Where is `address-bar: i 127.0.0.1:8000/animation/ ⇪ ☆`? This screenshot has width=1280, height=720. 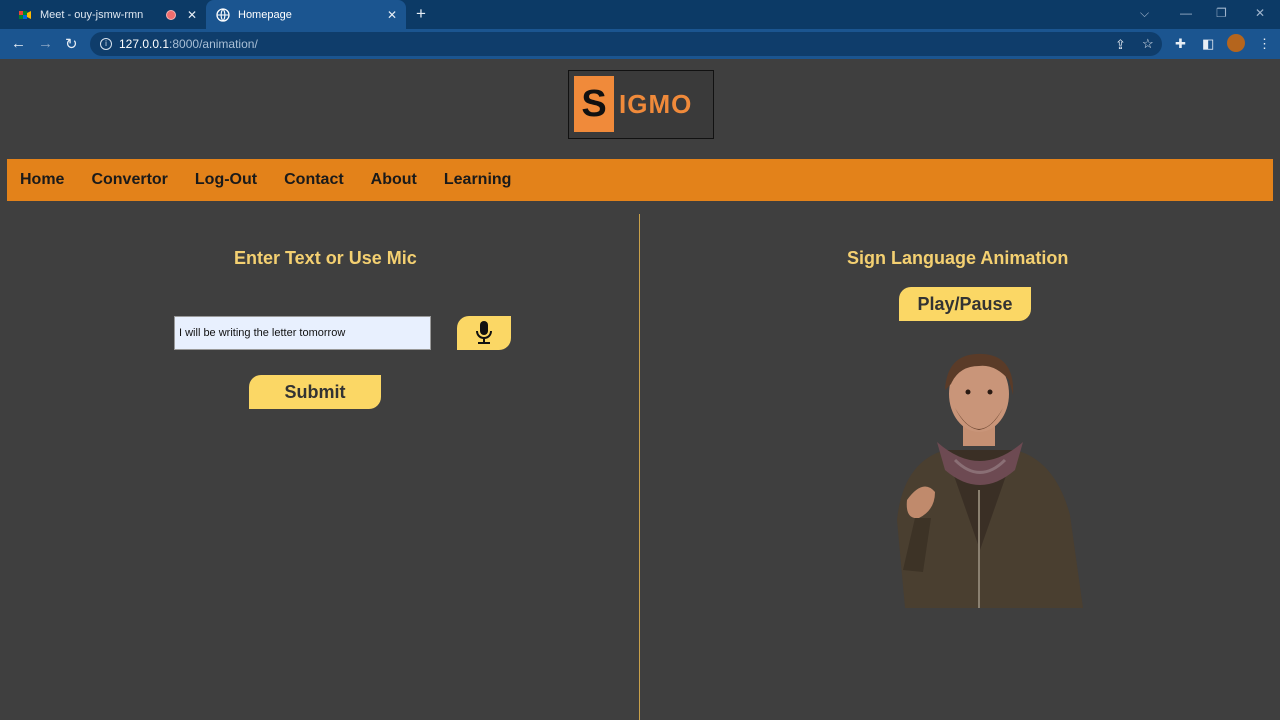
address-bar: i 127.0.0.1:8000/animation/ ⇪ ☆ is located at coordinates (626, 44).